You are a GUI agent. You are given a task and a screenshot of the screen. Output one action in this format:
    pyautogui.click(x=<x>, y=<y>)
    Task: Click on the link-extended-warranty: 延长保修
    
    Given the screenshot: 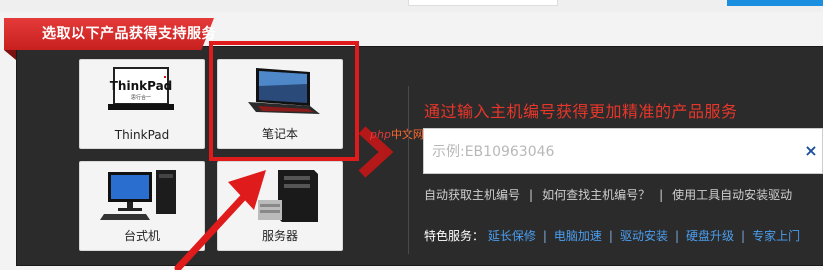 What is the action you would take?
    pyautogui.click(x=512, y=236)
    